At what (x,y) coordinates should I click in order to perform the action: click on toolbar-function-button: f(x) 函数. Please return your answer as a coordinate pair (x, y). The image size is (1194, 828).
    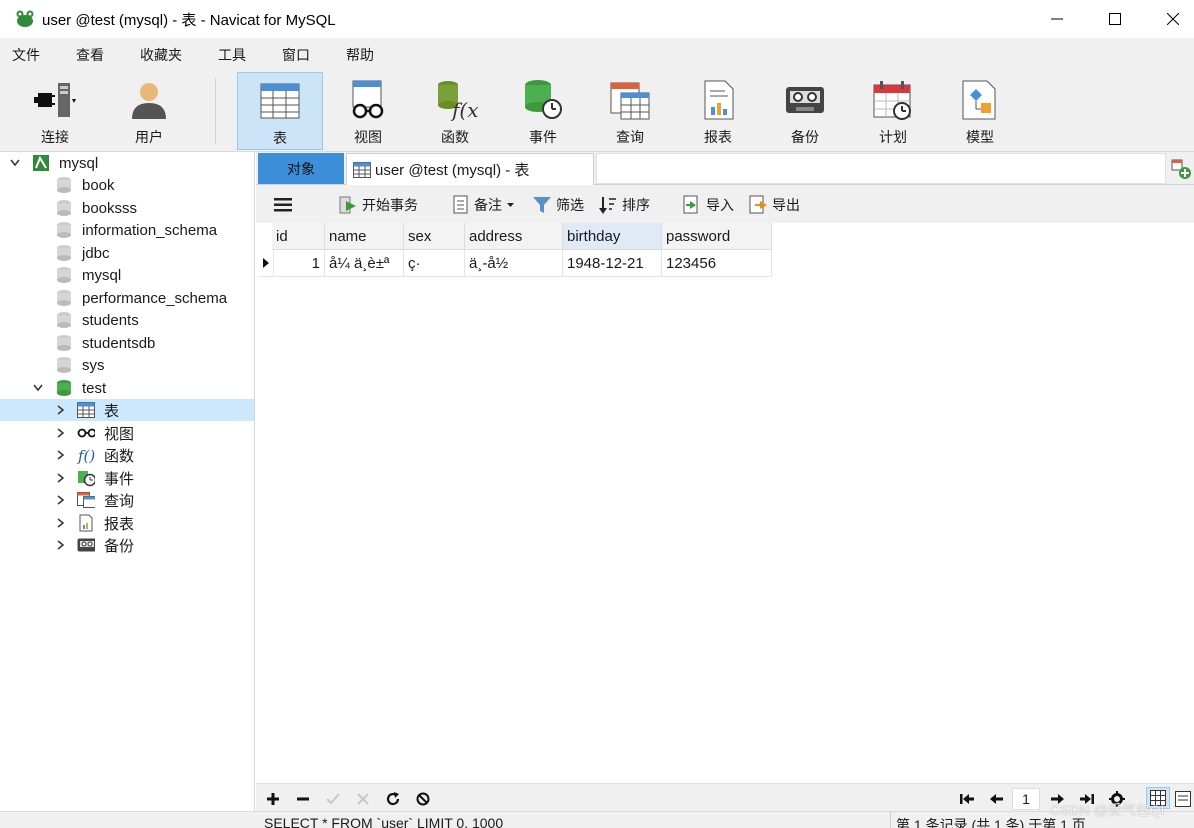
    Looking at the image, I should click on (455, 111).